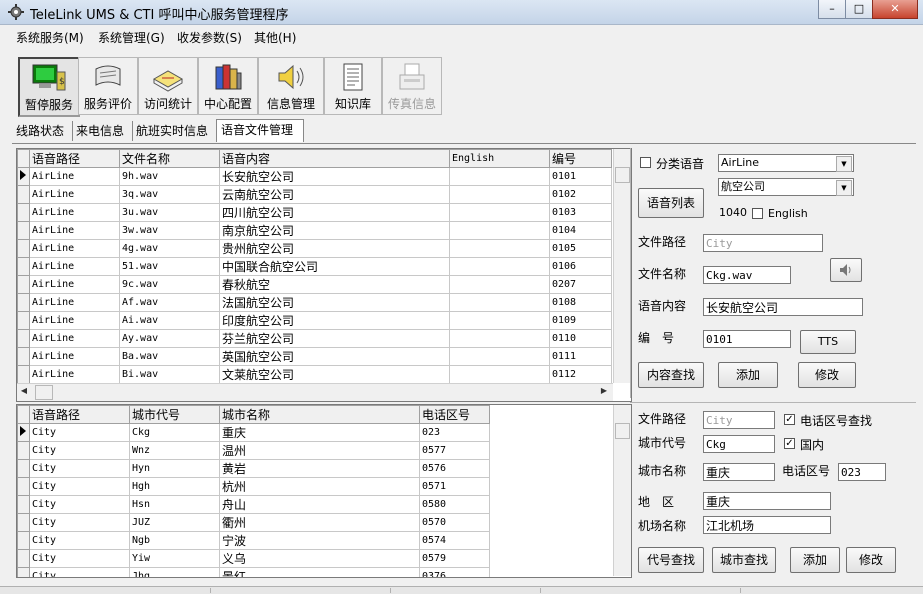  What do you see at coordinates (454, 414) in the screenshot?
I see `column-header: 电话区号` at bounding box center [454, 414].